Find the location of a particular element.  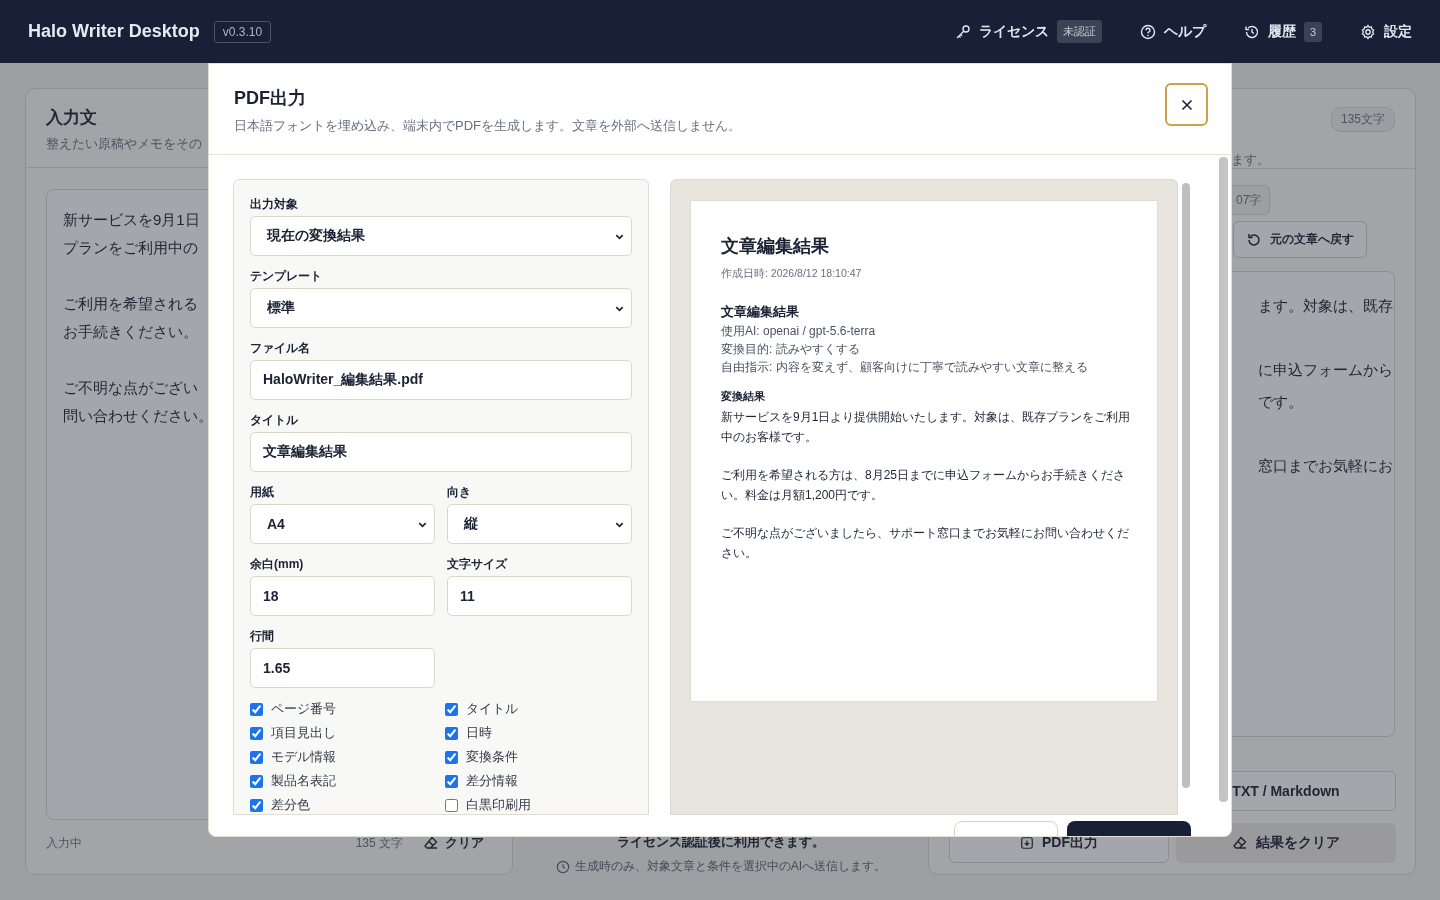

dropdown: A4 is located at coordinates (342, 524).